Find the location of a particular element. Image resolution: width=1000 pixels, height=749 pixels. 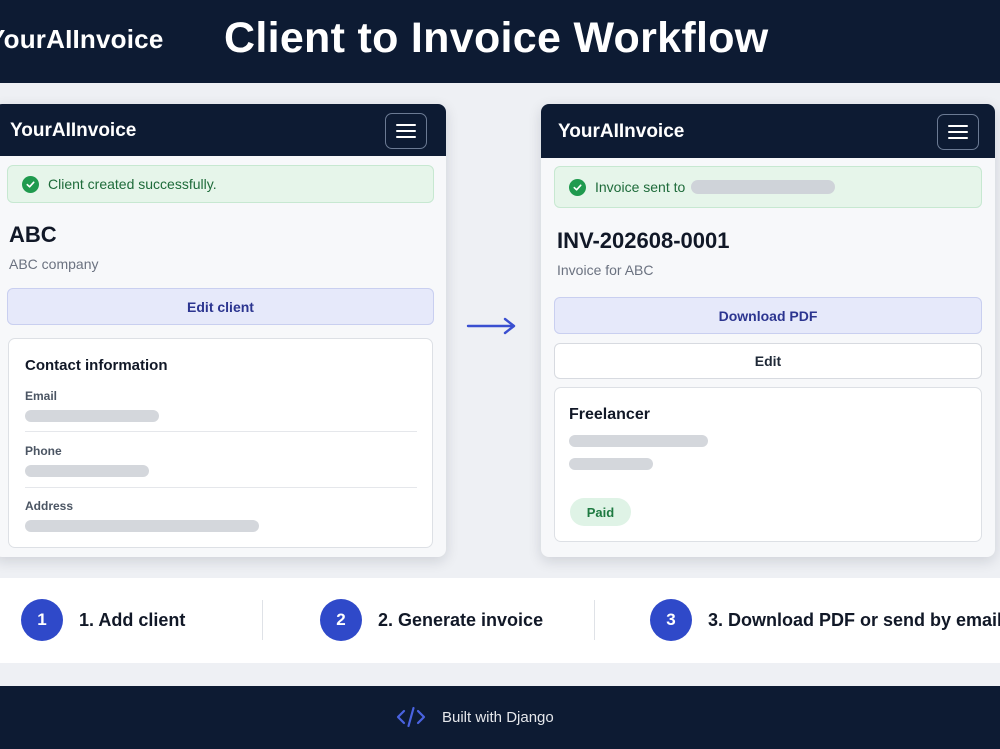

edit-invoice-button: Edit is located at coordinates (768, 361).